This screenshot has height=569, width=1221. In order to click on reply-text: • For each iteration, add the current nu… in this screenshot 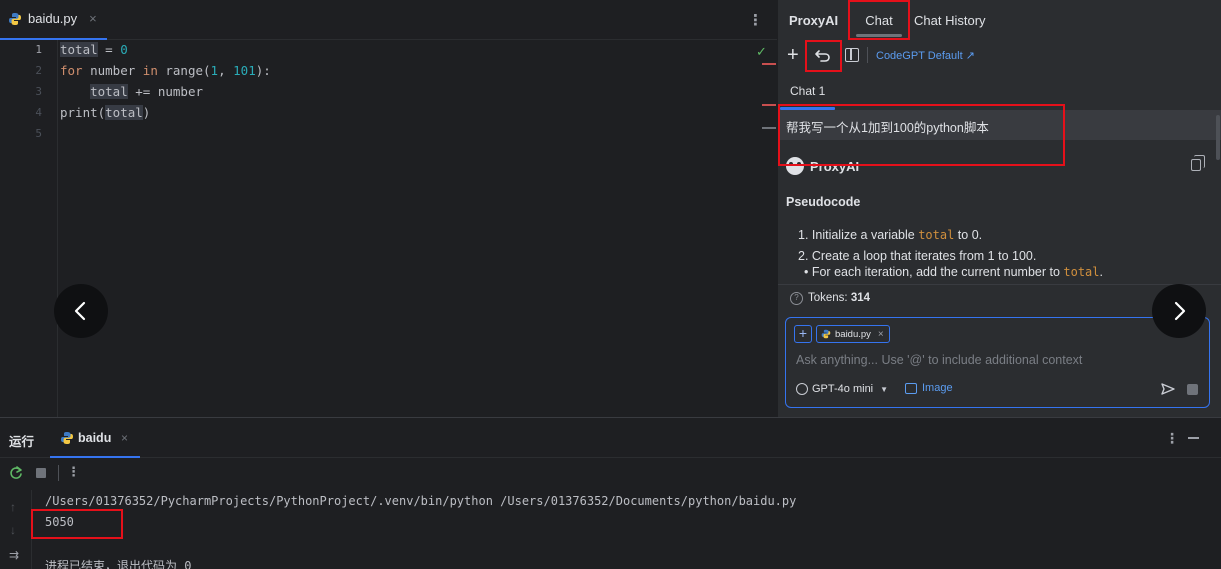, I will do `click(934, 272)`.